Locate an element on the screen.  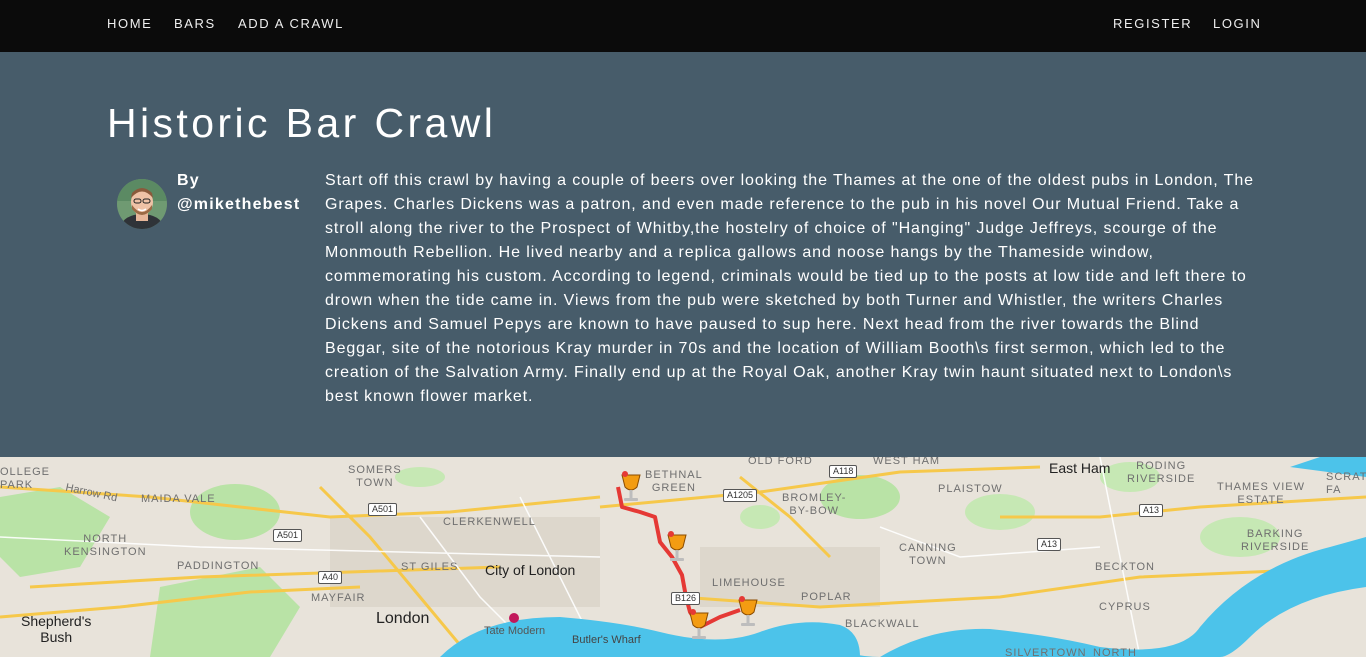
road-badge-a501-top: A501 is located at coordinates (383, 509).